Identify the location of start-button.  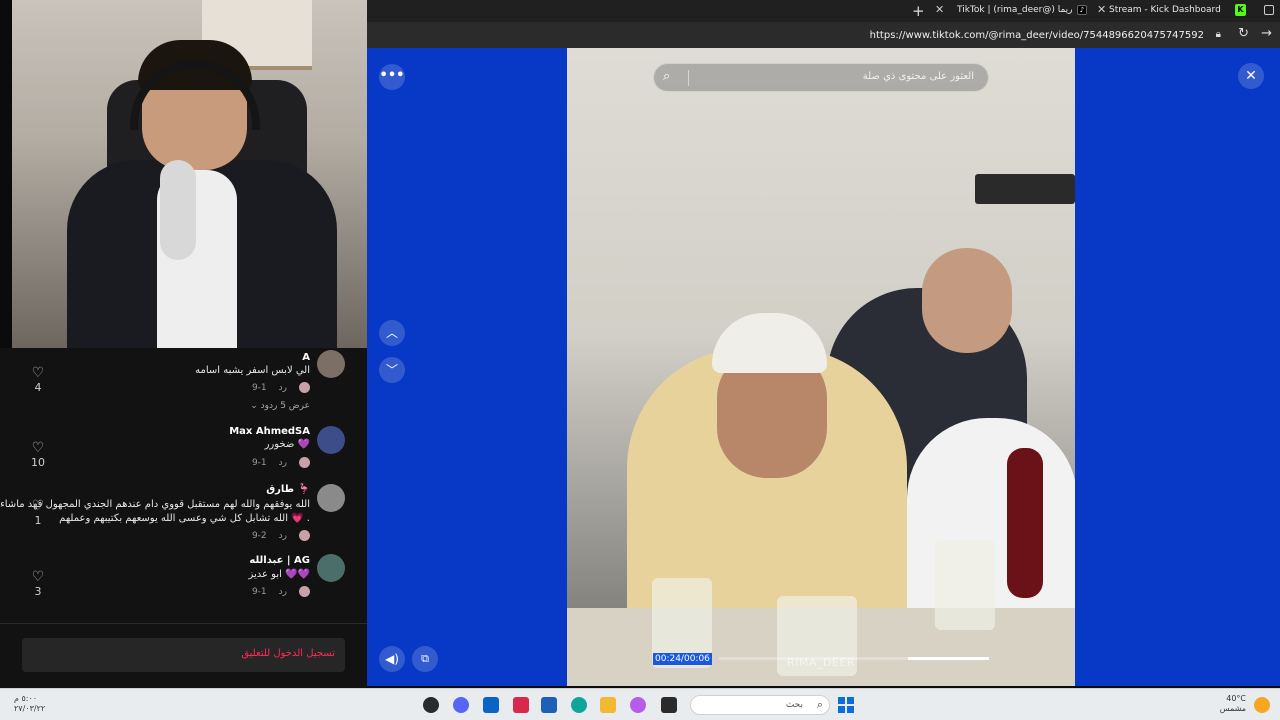
(846, 705).